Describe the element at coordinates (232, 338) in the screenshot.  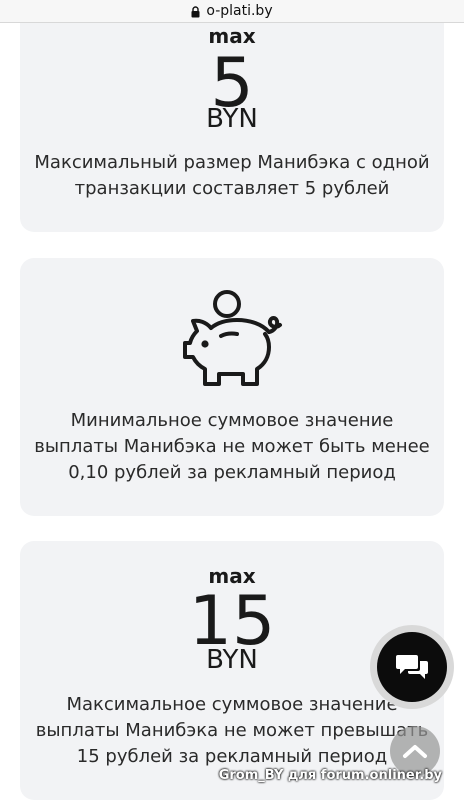
I see `piggy-bank-icon` at that location.